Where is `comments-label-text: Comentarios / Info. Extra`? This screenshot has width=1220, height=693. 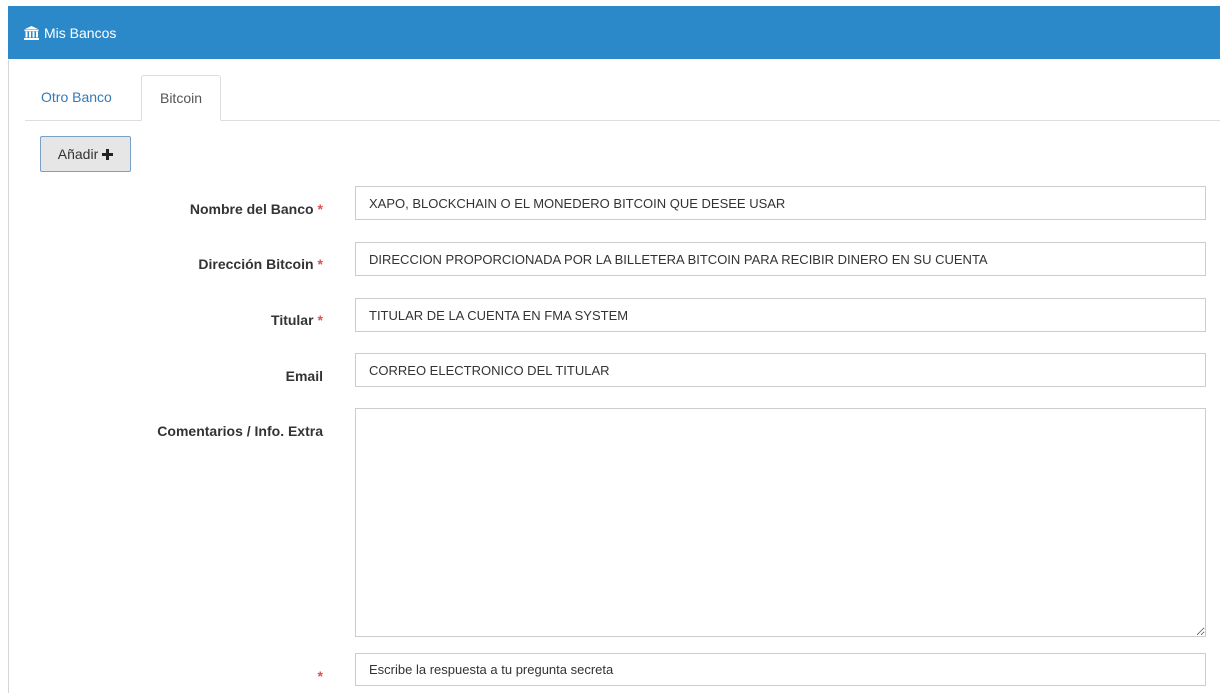
comments-label-text: Comentarios / Info. Extra is located at coordinates (240, 431).